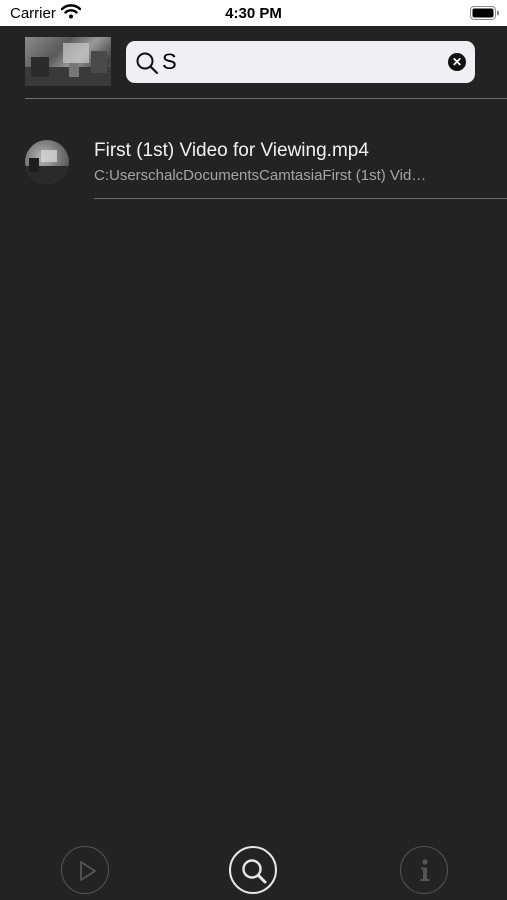 This screenshot has width=507, height=900. Describe the element at coordinates (300, 198) in the screenshot. I see `item-divider` at that location.